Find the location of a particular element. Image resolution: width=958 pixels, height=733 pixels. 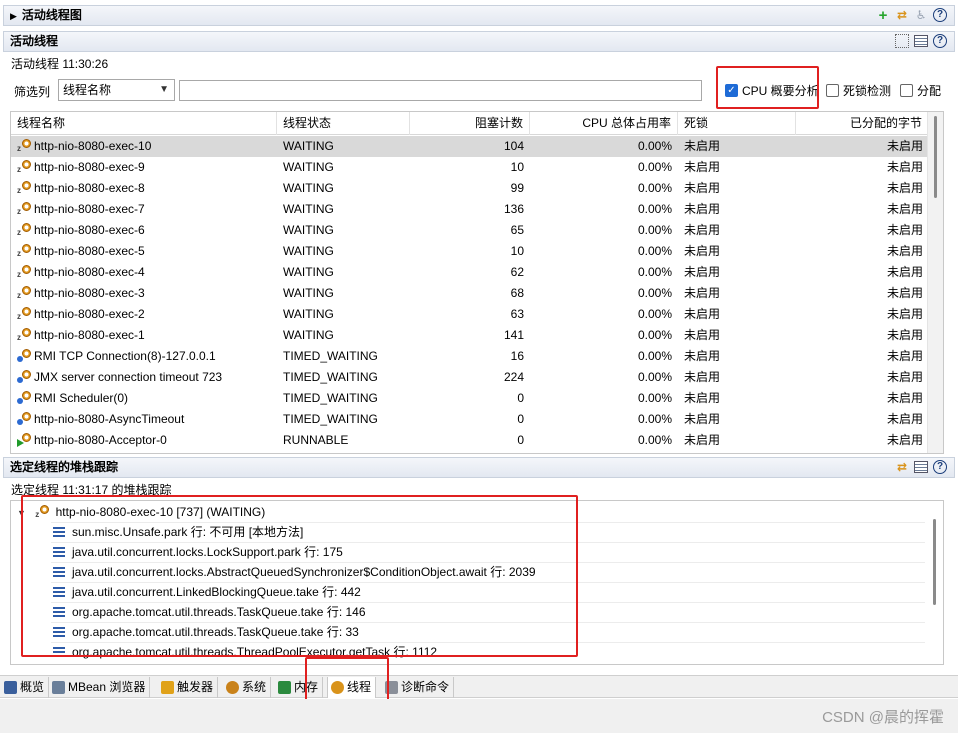

column-header: 阻塞计数 is located at coordinates (470, 123).